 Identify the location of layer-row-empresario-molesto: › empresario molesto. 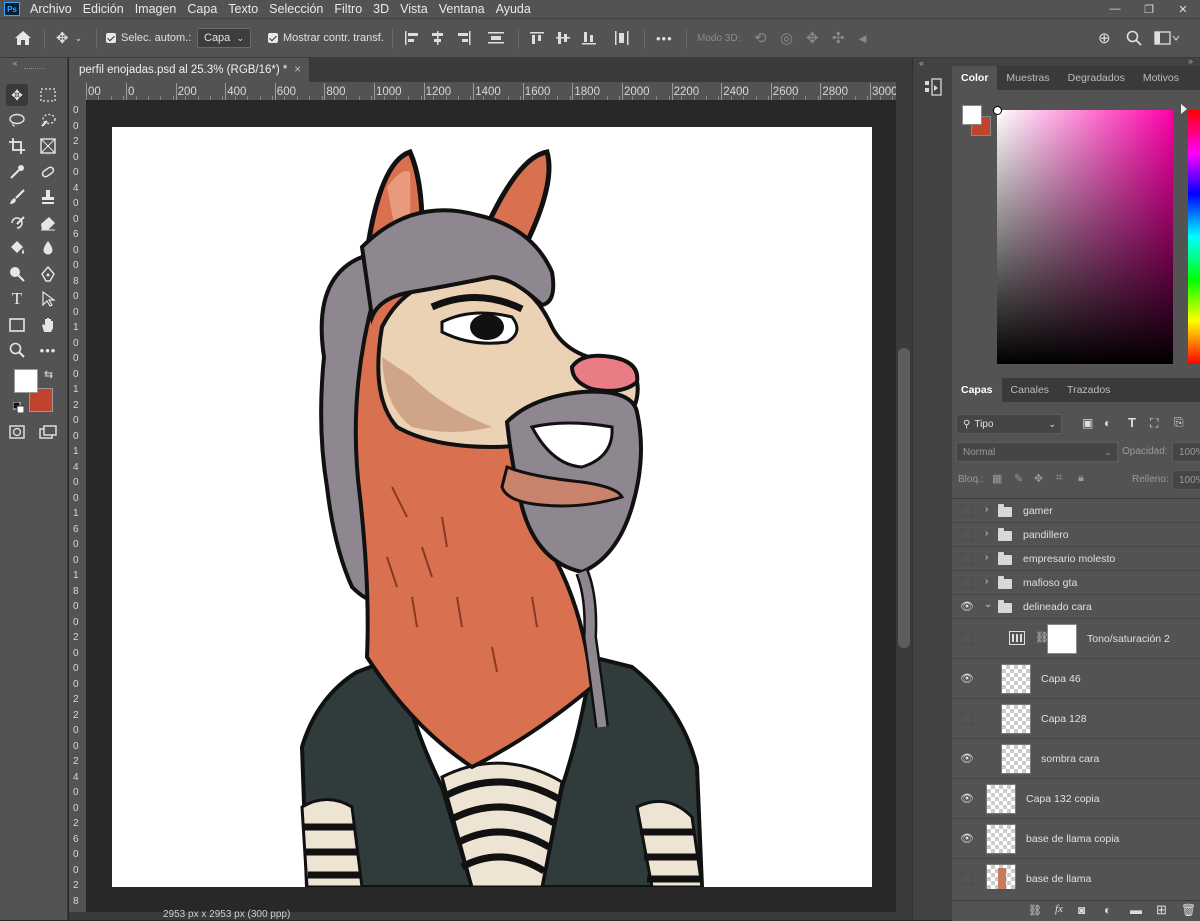
(1076, 559).